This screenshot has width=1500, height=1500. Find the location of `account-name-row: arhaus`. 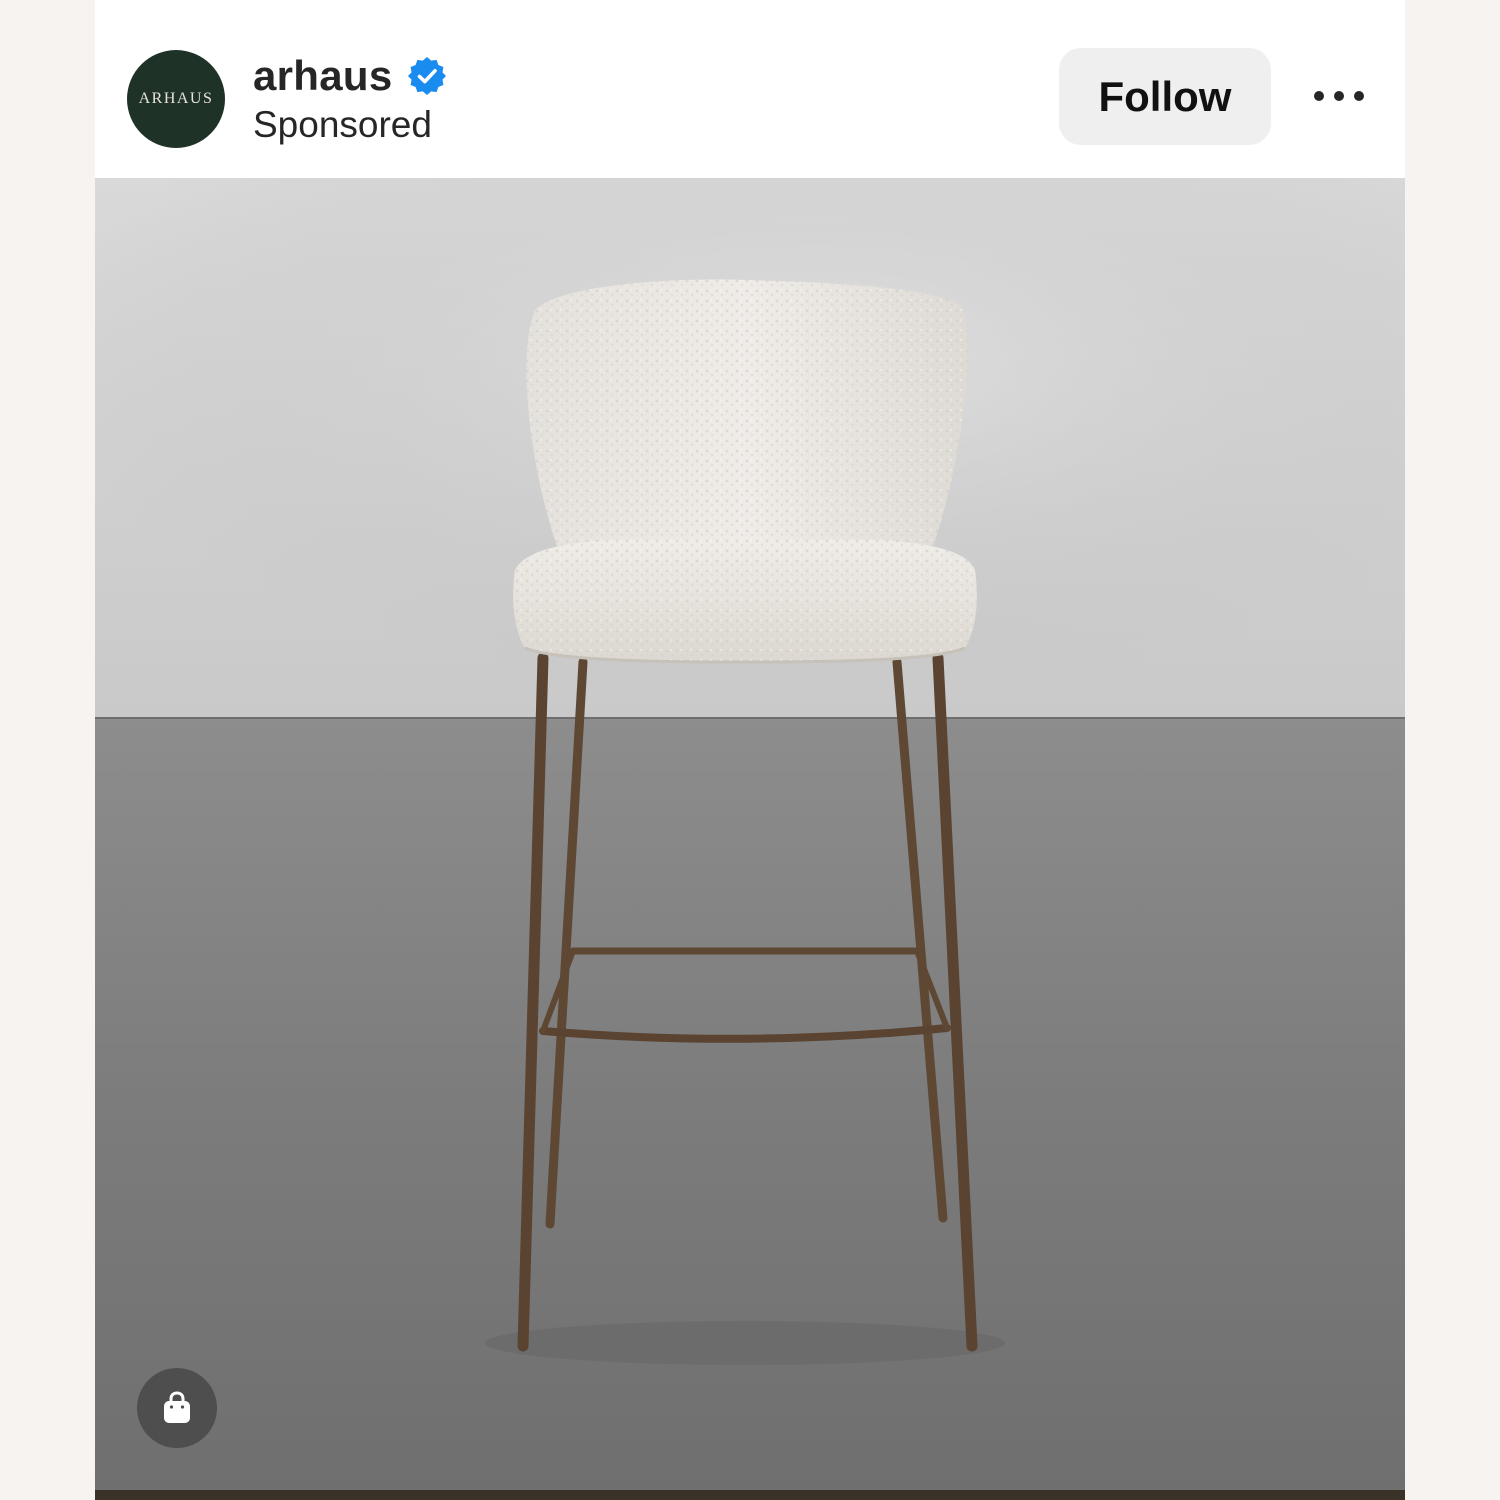

account-name-row: arhaus is located at coordinates (350, 76).